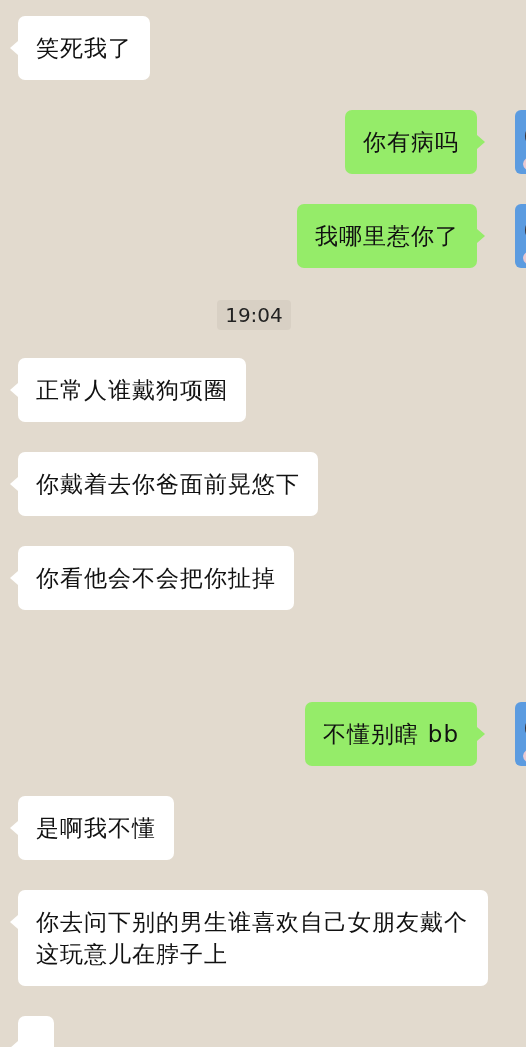 The width and height of the screenshot is (526, 1047). Describe the element at coordinates (387, 236) in the screenshot. I see `message-bubble: 我哪里惹你了` at that location.